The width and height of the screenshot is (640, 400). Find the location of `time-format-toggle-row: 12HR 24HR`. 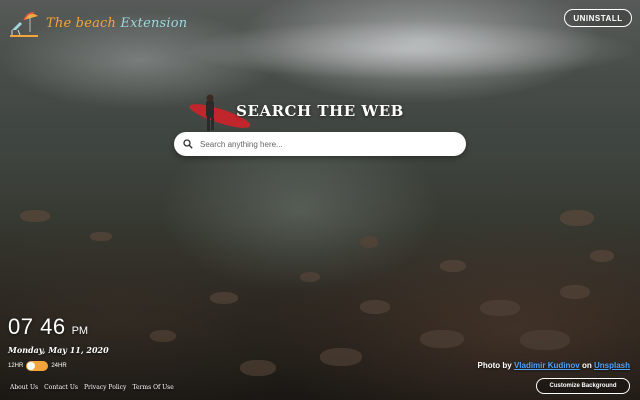

time-format-toggle-row: 12HR 24HR is located at coordinates (37, 366).